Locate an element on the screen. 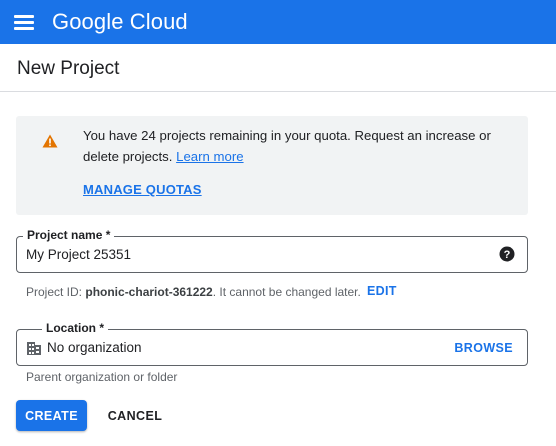 This screenshot has width=556, height=446. project-id-value: phonic-chariot-361222 is located at coordinates (149, 292).